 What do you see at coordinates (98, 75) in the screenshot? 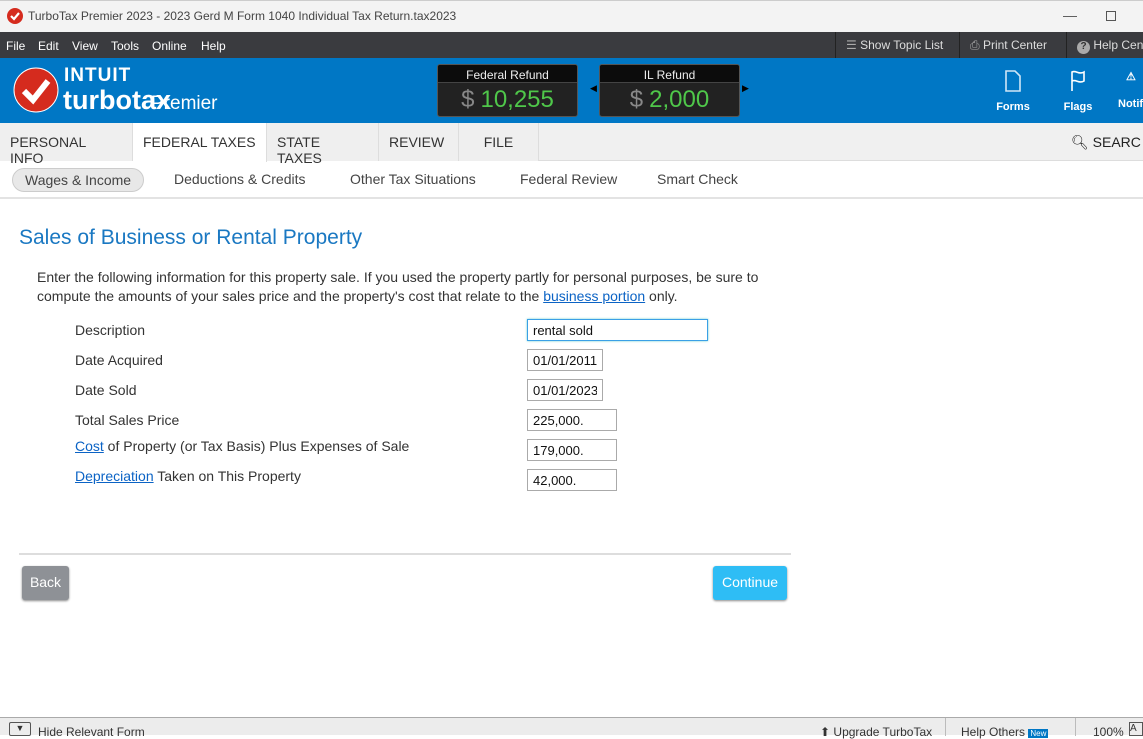
I see `intuit-logo: INTUIT` at bounding box center [98, 75].